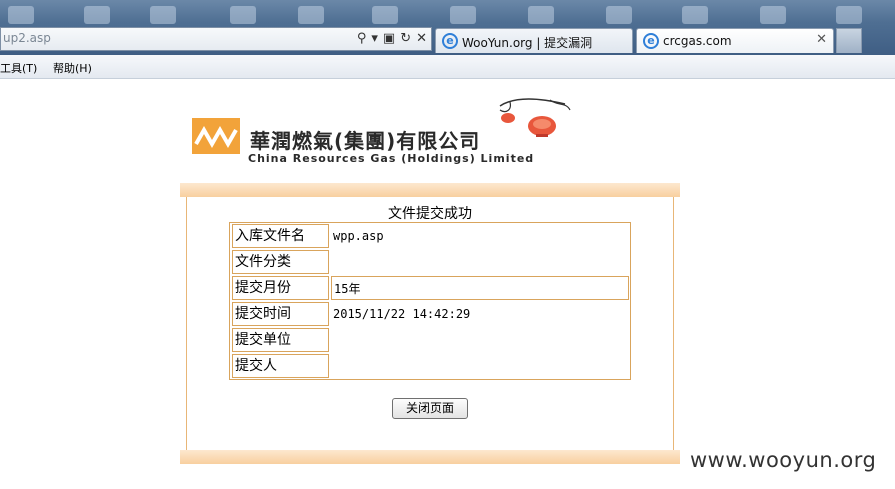  Describe the element at coordinates (216, 136) in the screenshot. I see `company-logo-mark` at that location.